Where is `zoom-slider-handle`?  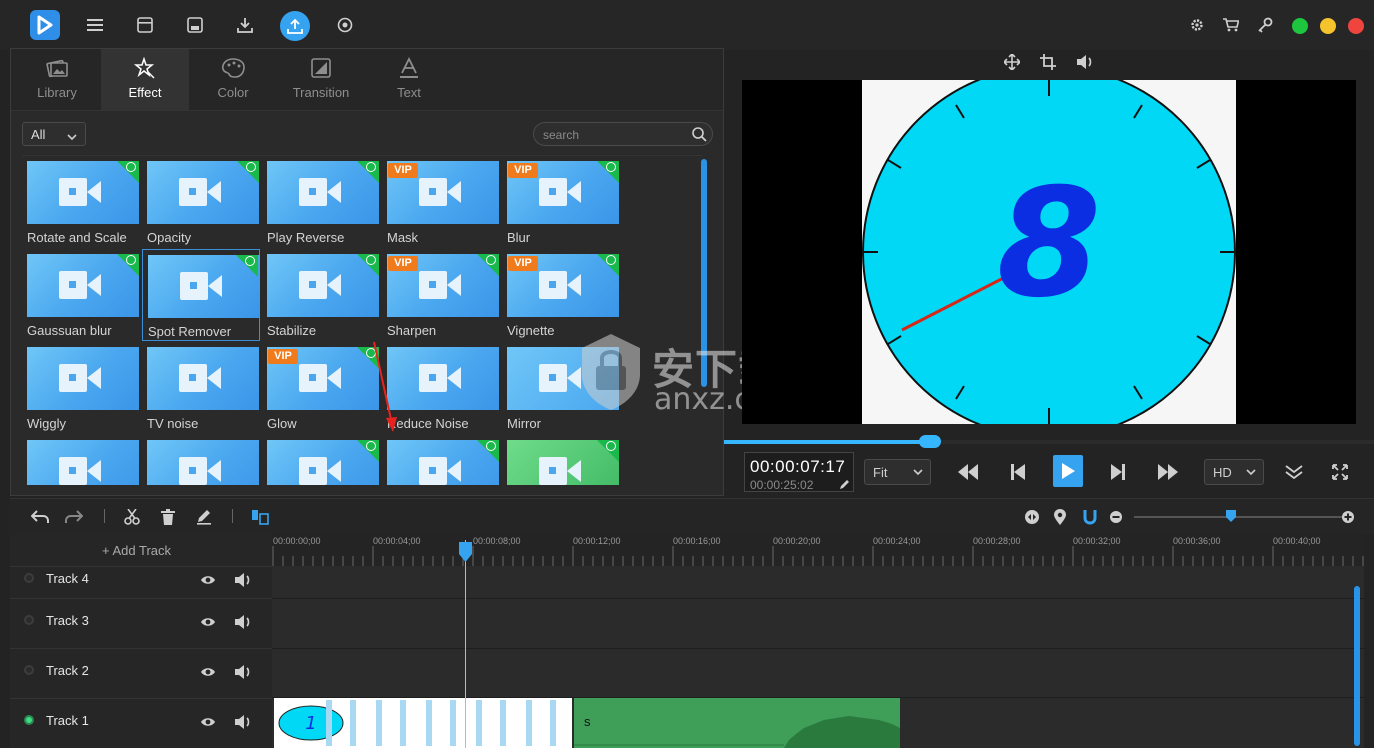 zoom-slider-handle is located at coordinates (1231, 516).